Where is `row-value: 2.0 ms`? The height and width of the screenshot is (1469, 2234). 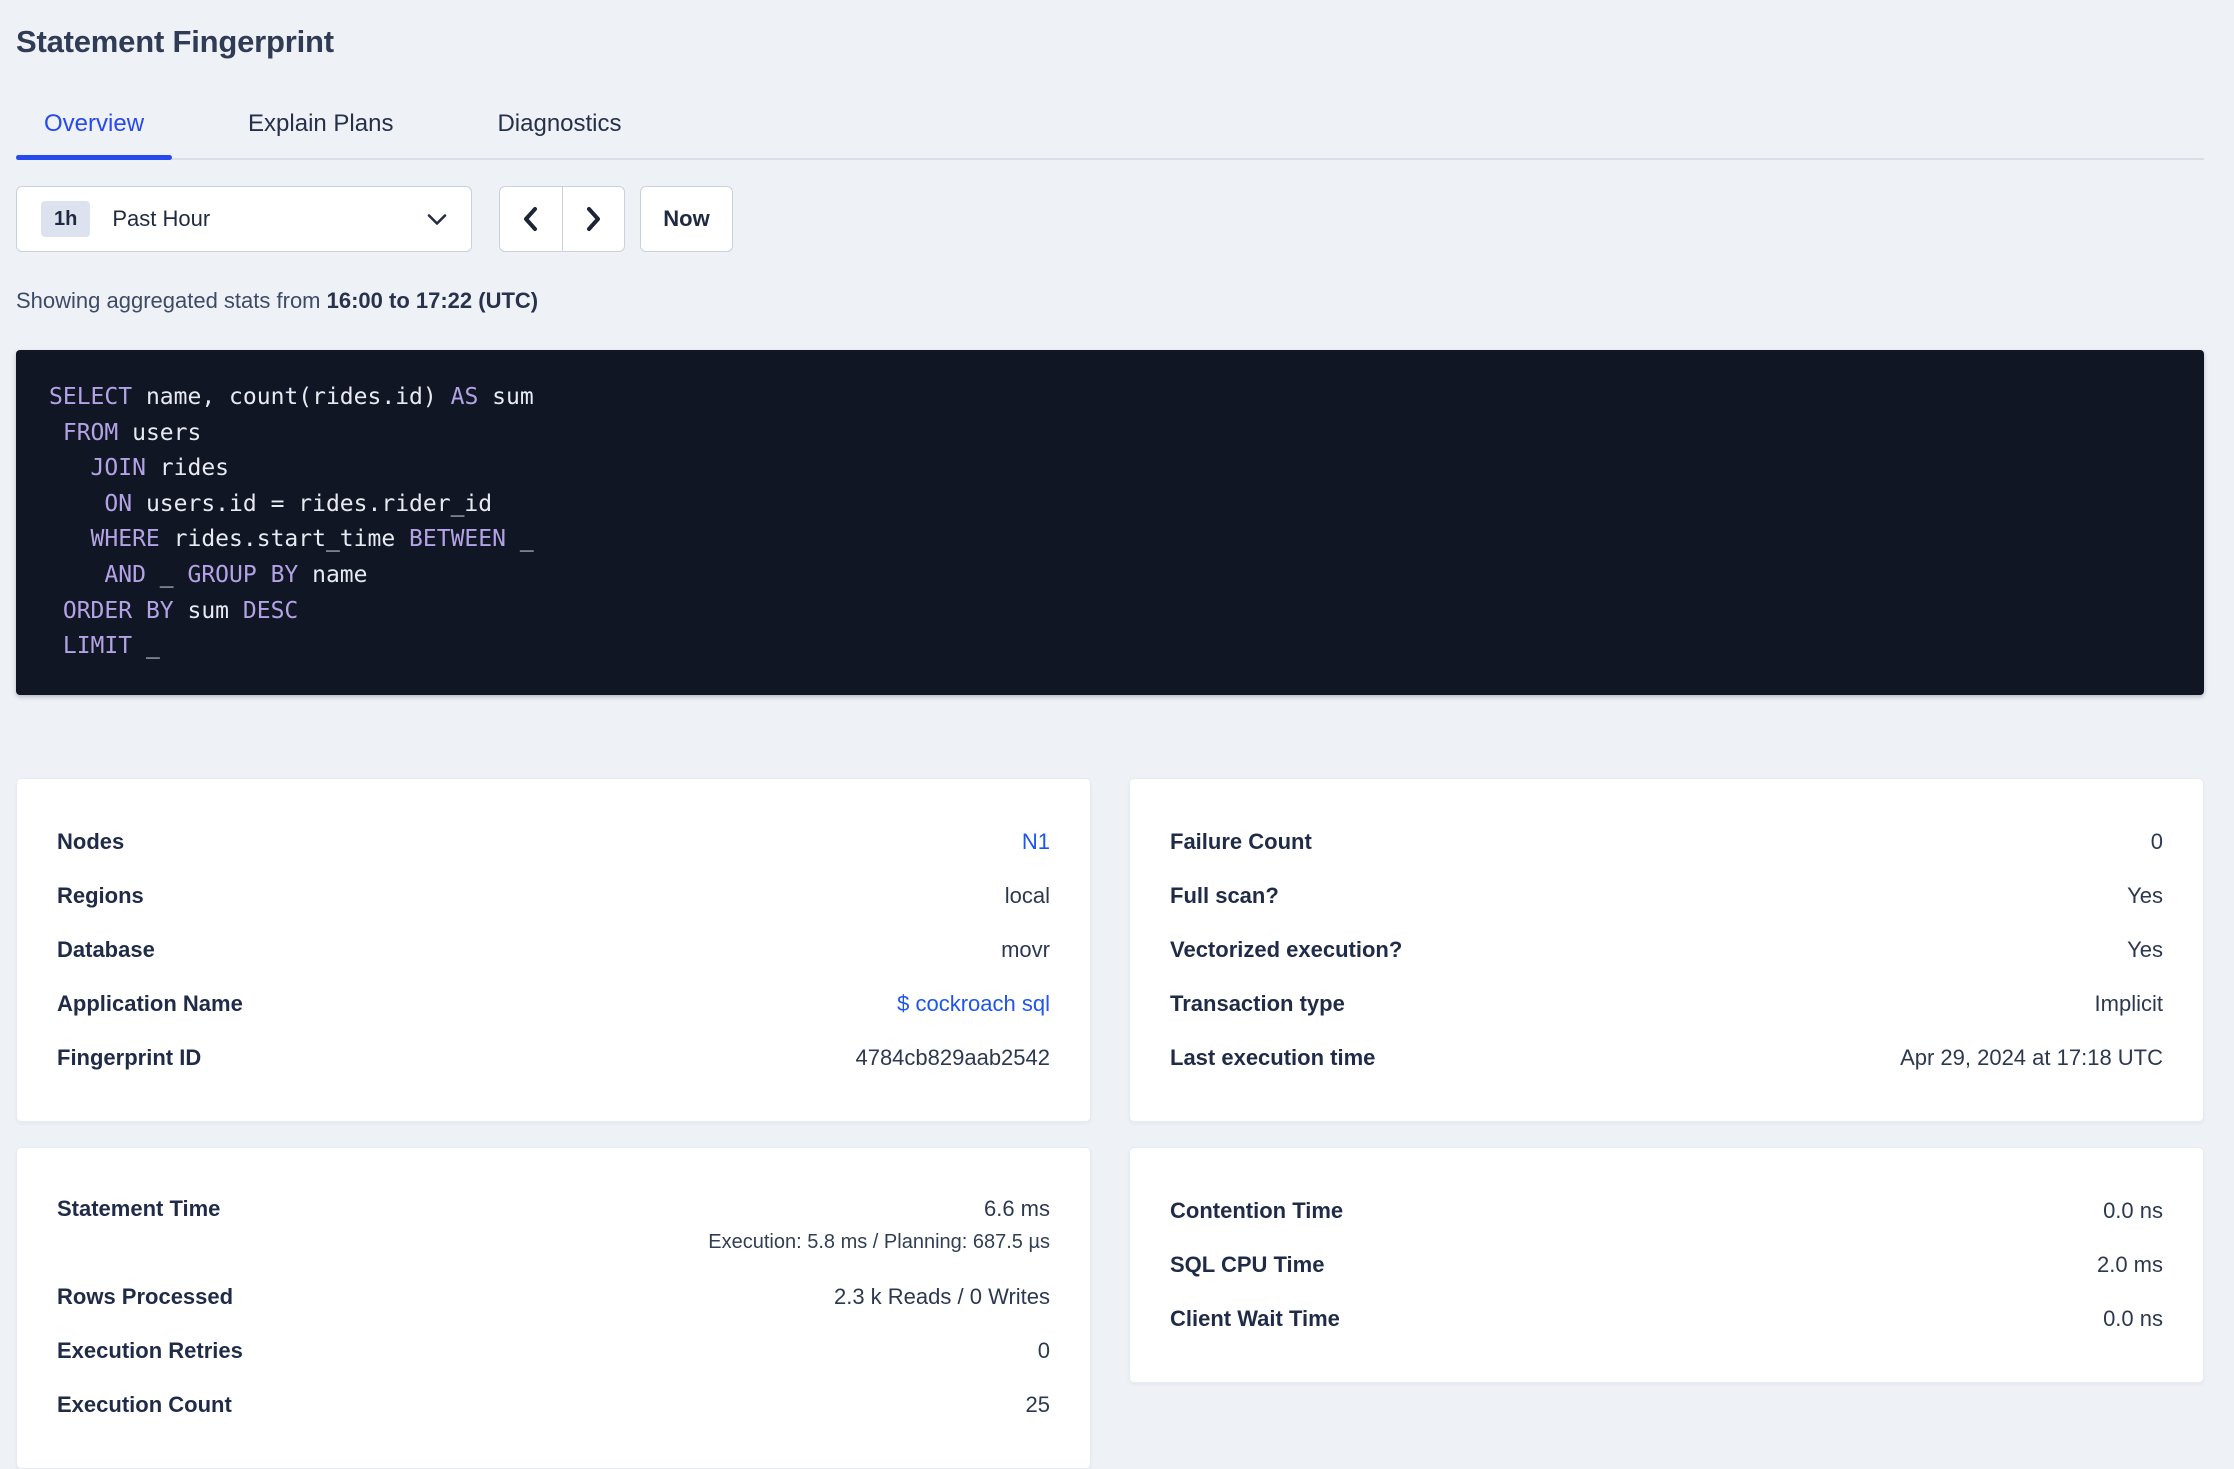
row-value: 2.0 ms is located at coordinates (2129, 1264).